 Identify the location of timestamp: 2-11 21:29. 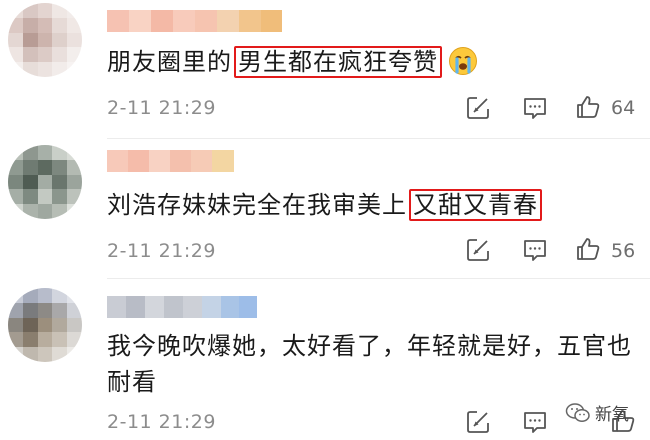
(161, 422).